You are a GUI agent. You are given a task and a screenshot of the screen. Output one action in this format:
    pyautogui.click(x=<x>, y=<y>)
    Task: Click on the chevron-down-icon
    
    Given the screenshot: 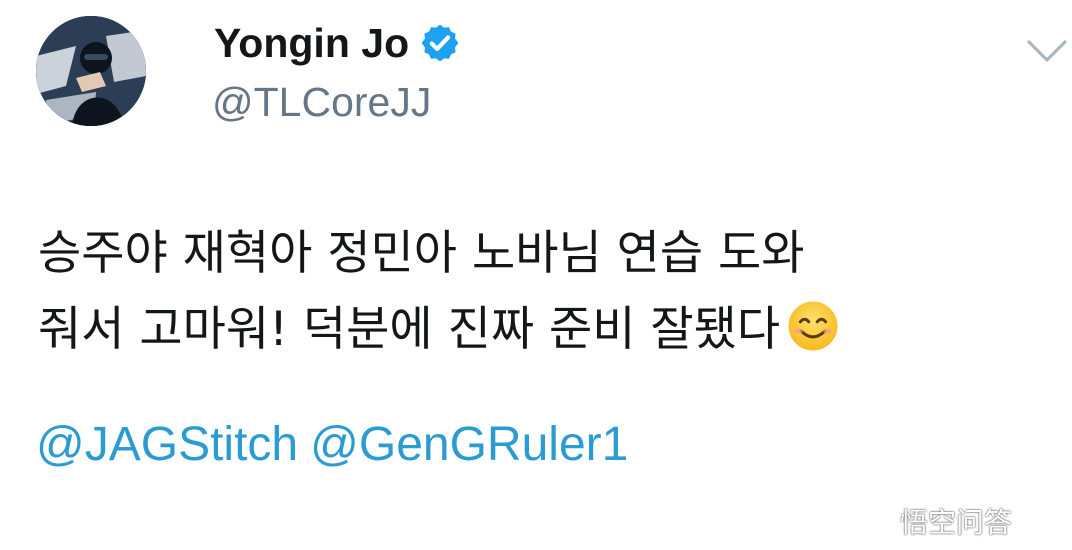 What is the action you would take?
    pyautogui.click(x=1047, y=51)
    